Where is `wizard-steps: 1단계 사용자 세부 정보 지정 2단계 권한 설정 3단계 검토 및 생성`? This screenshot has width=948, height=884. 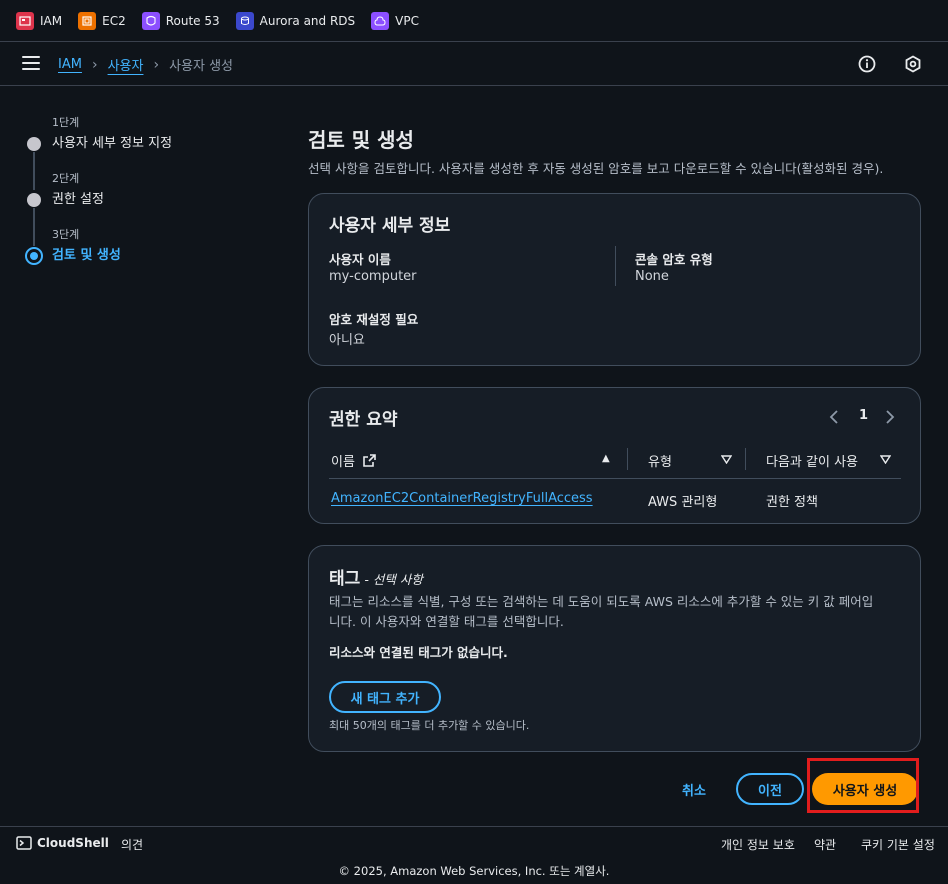
wizard-steps: 1단계 사용자 세부 정보 지정 2단계 권한 설정 3단계 검토 및 생성 is located at coordinates (149, 198).